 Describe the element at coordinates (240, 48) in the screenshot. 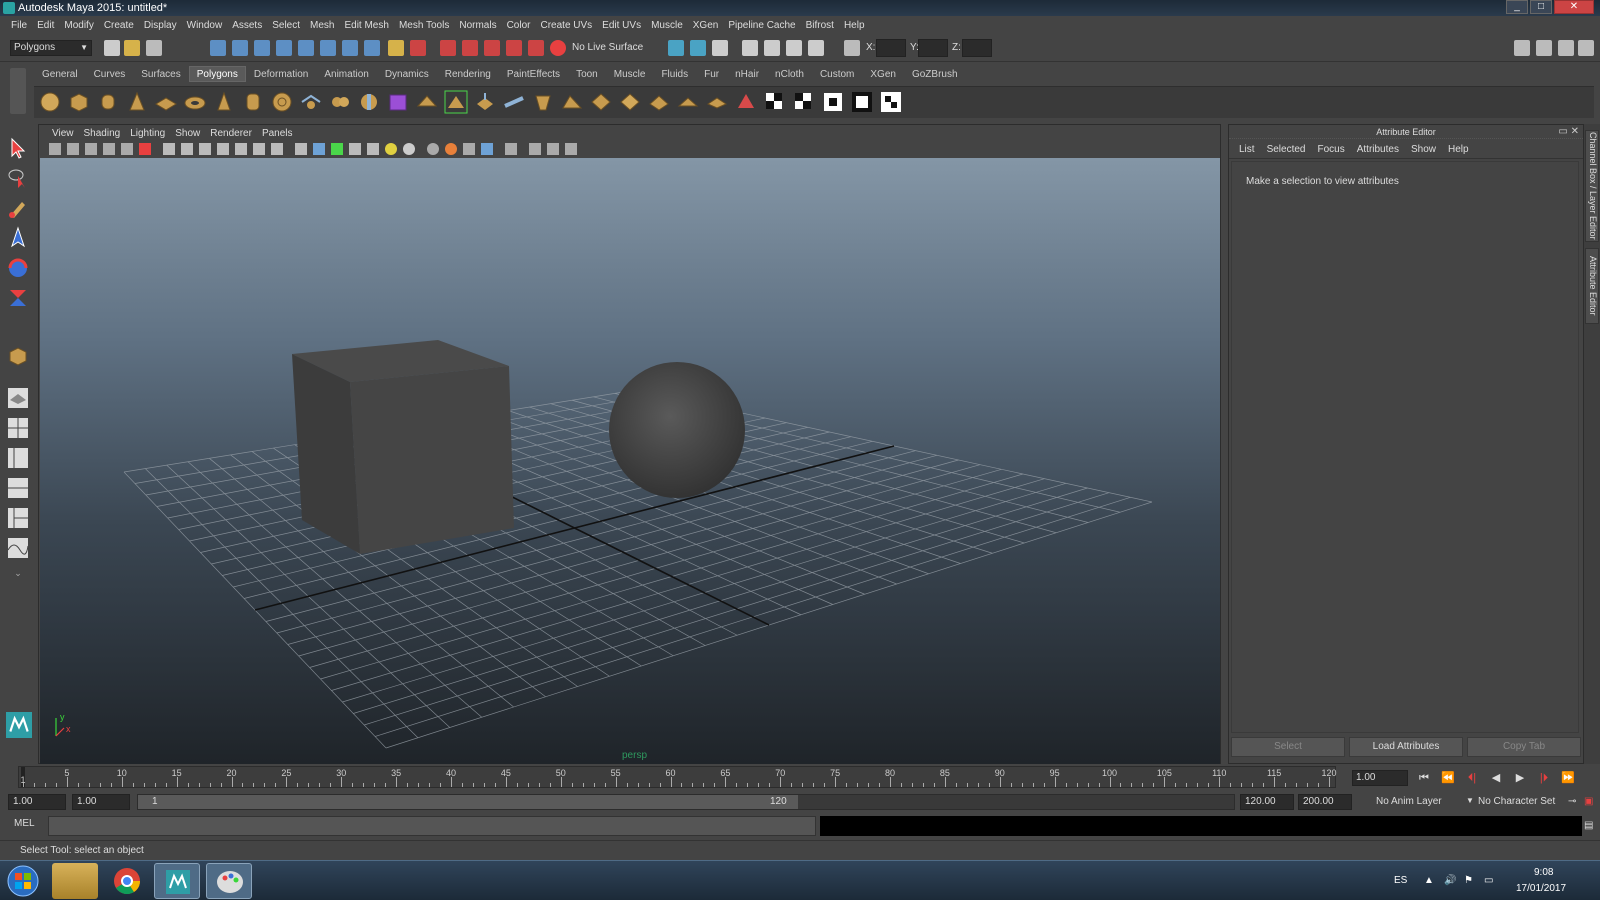

I see `select-by-object-icon` at that location.